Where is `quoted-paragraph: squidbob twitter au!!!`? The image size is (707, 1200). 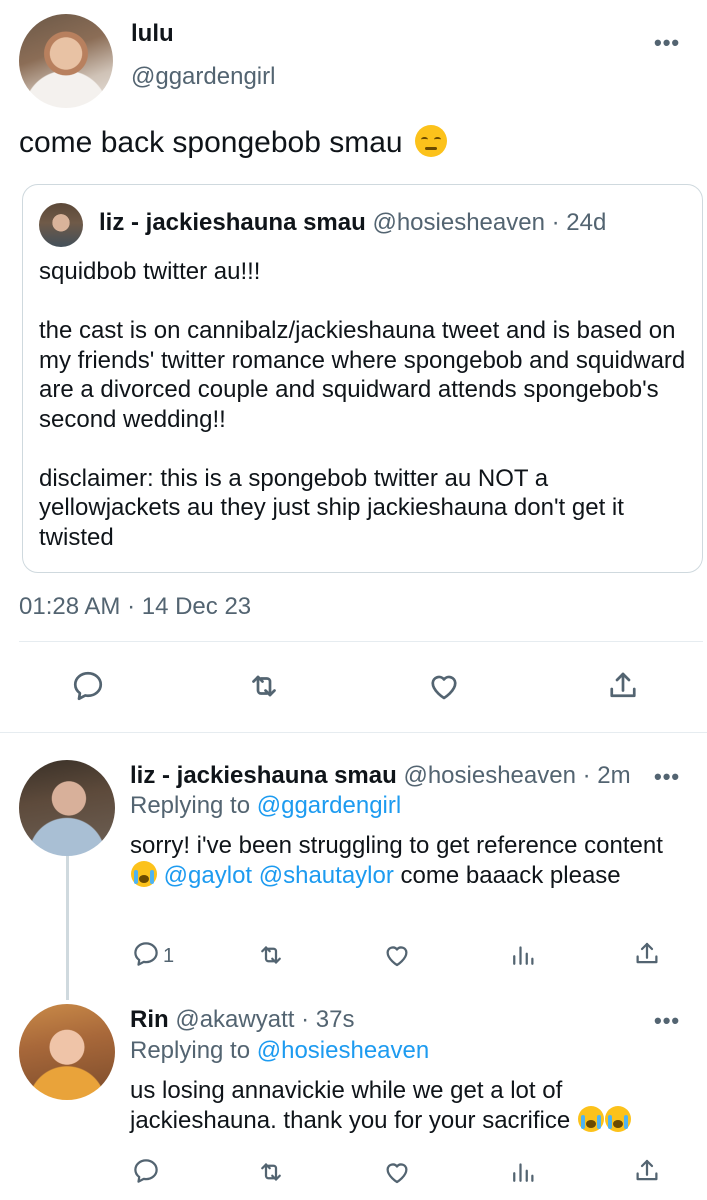 quoted-paragraph: squidbob twitter au!!! is located at coordinates (150, 271).